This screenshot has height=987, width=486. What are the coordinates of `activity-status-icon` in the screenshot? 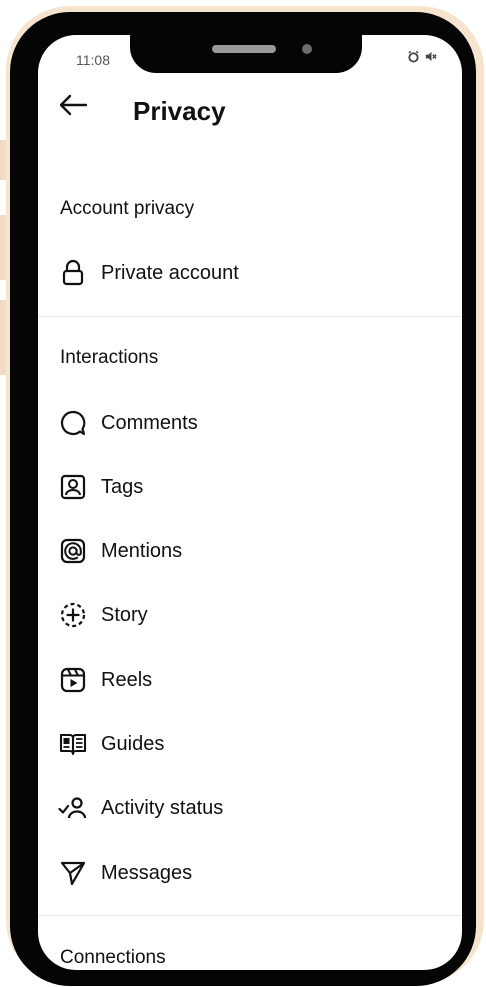 It's located at (73, 808).